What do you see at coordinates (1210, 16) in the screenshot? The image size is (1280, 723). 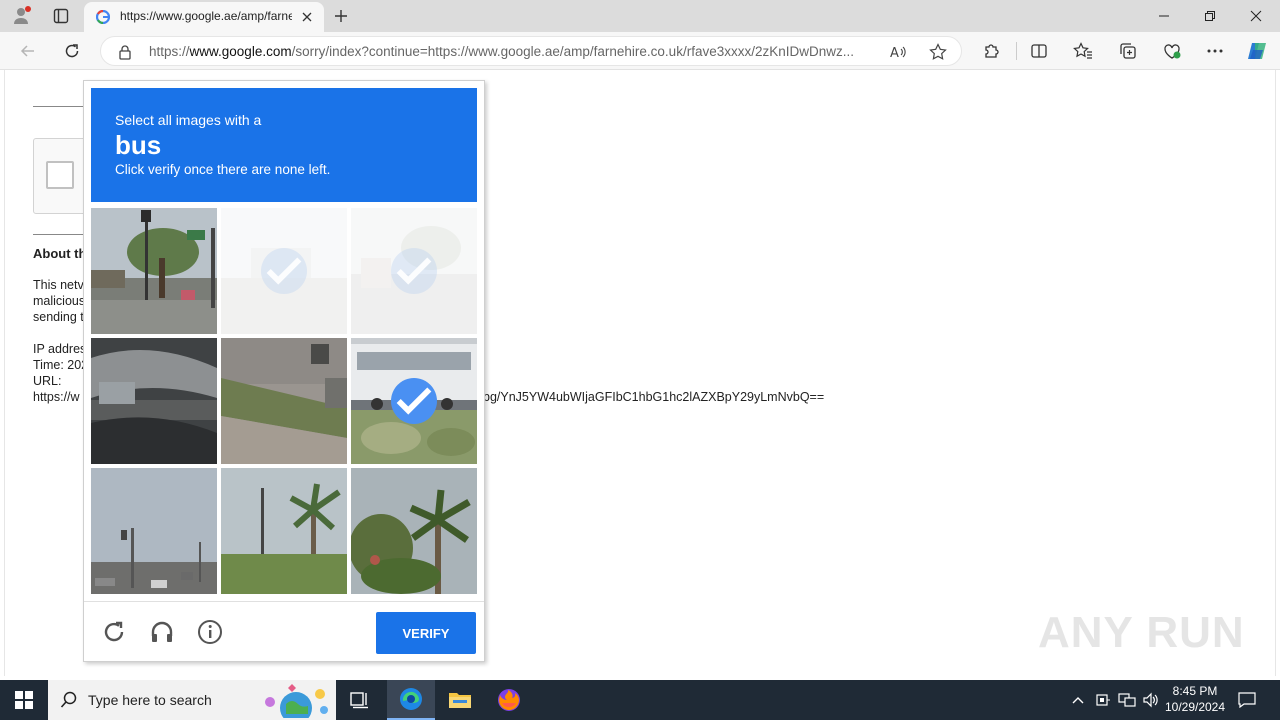 I see `restore-icon` at bounding box center [1210, 16].